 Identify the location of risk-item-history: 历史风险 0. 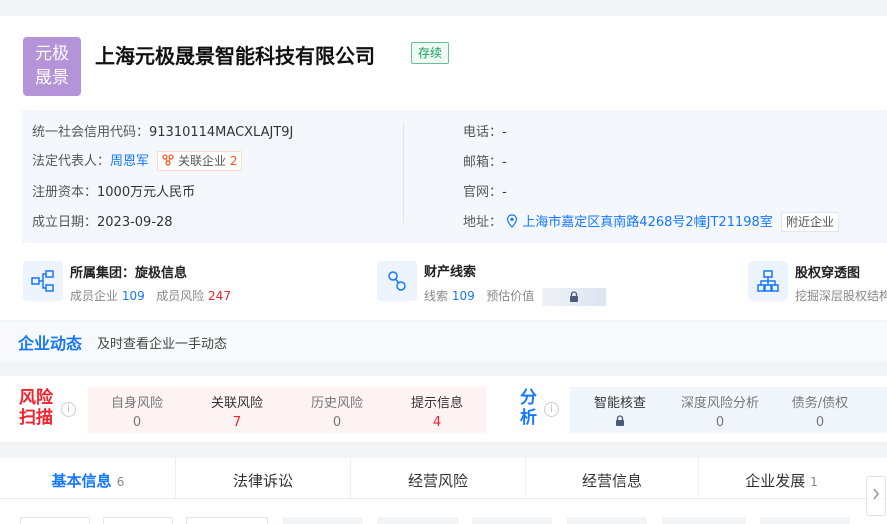
(337, 411).